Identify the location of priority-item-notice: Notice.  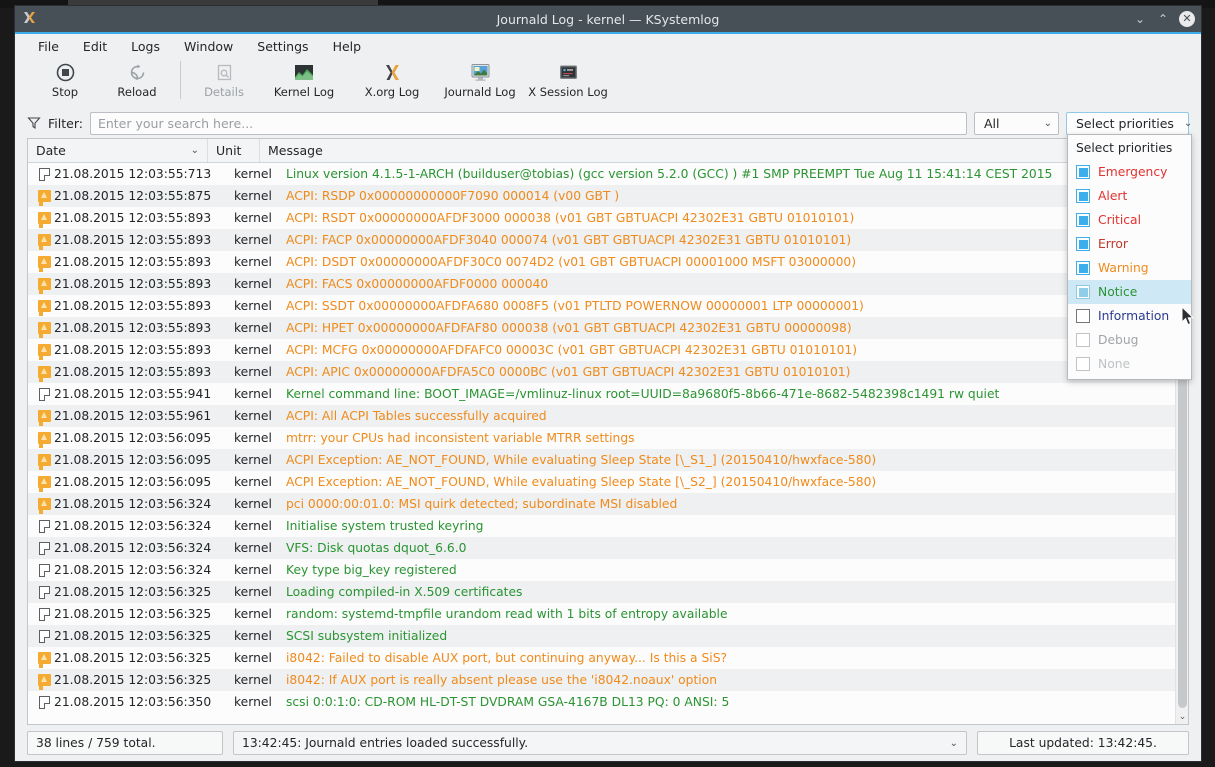
(1129, 292).